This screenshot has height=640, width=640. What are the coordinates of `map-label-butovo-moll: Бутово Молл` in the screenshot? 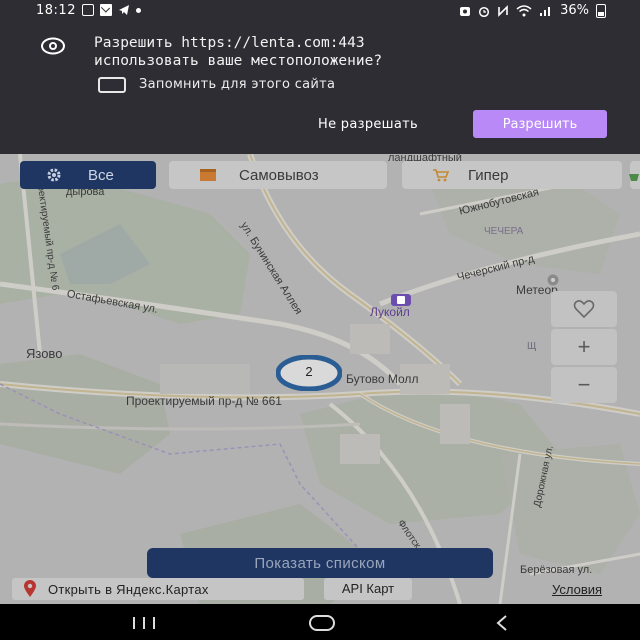 It's located at (382, 379).